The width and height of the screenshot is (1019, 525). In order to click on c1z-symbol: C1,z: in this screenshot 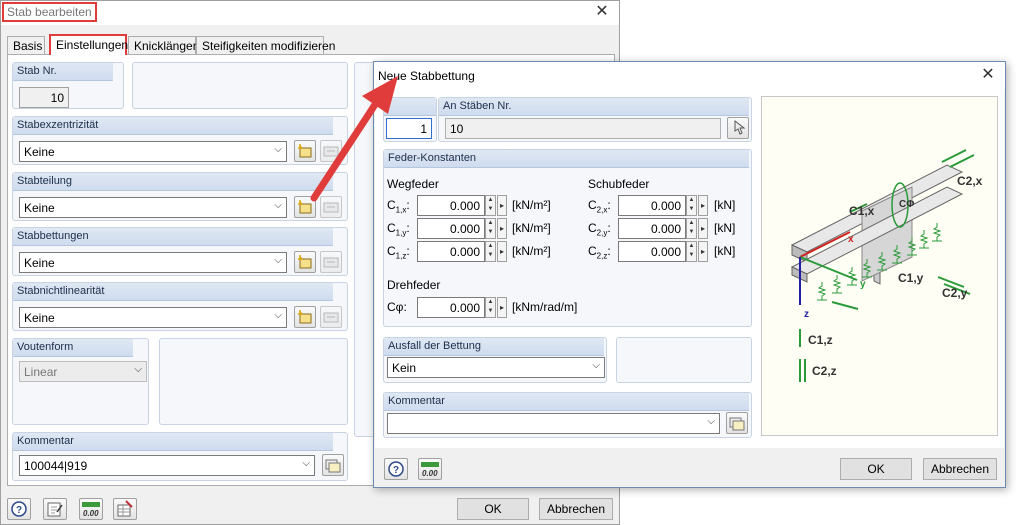, I will do `click(398, 252)`.